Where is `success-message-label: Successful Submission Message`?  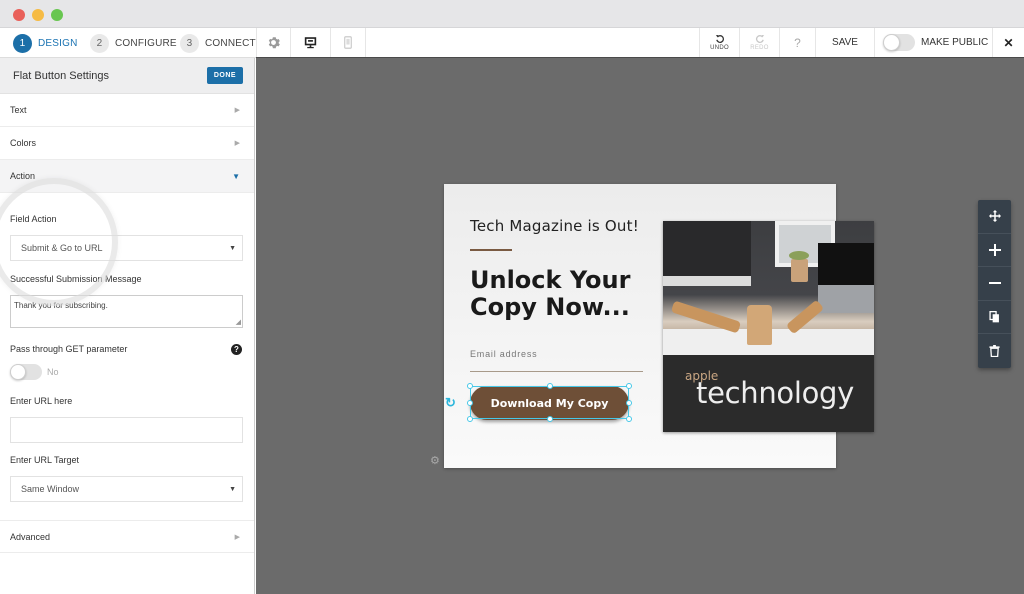
success-message-label: Successful Submission Message is located at coordinates (76, 279).